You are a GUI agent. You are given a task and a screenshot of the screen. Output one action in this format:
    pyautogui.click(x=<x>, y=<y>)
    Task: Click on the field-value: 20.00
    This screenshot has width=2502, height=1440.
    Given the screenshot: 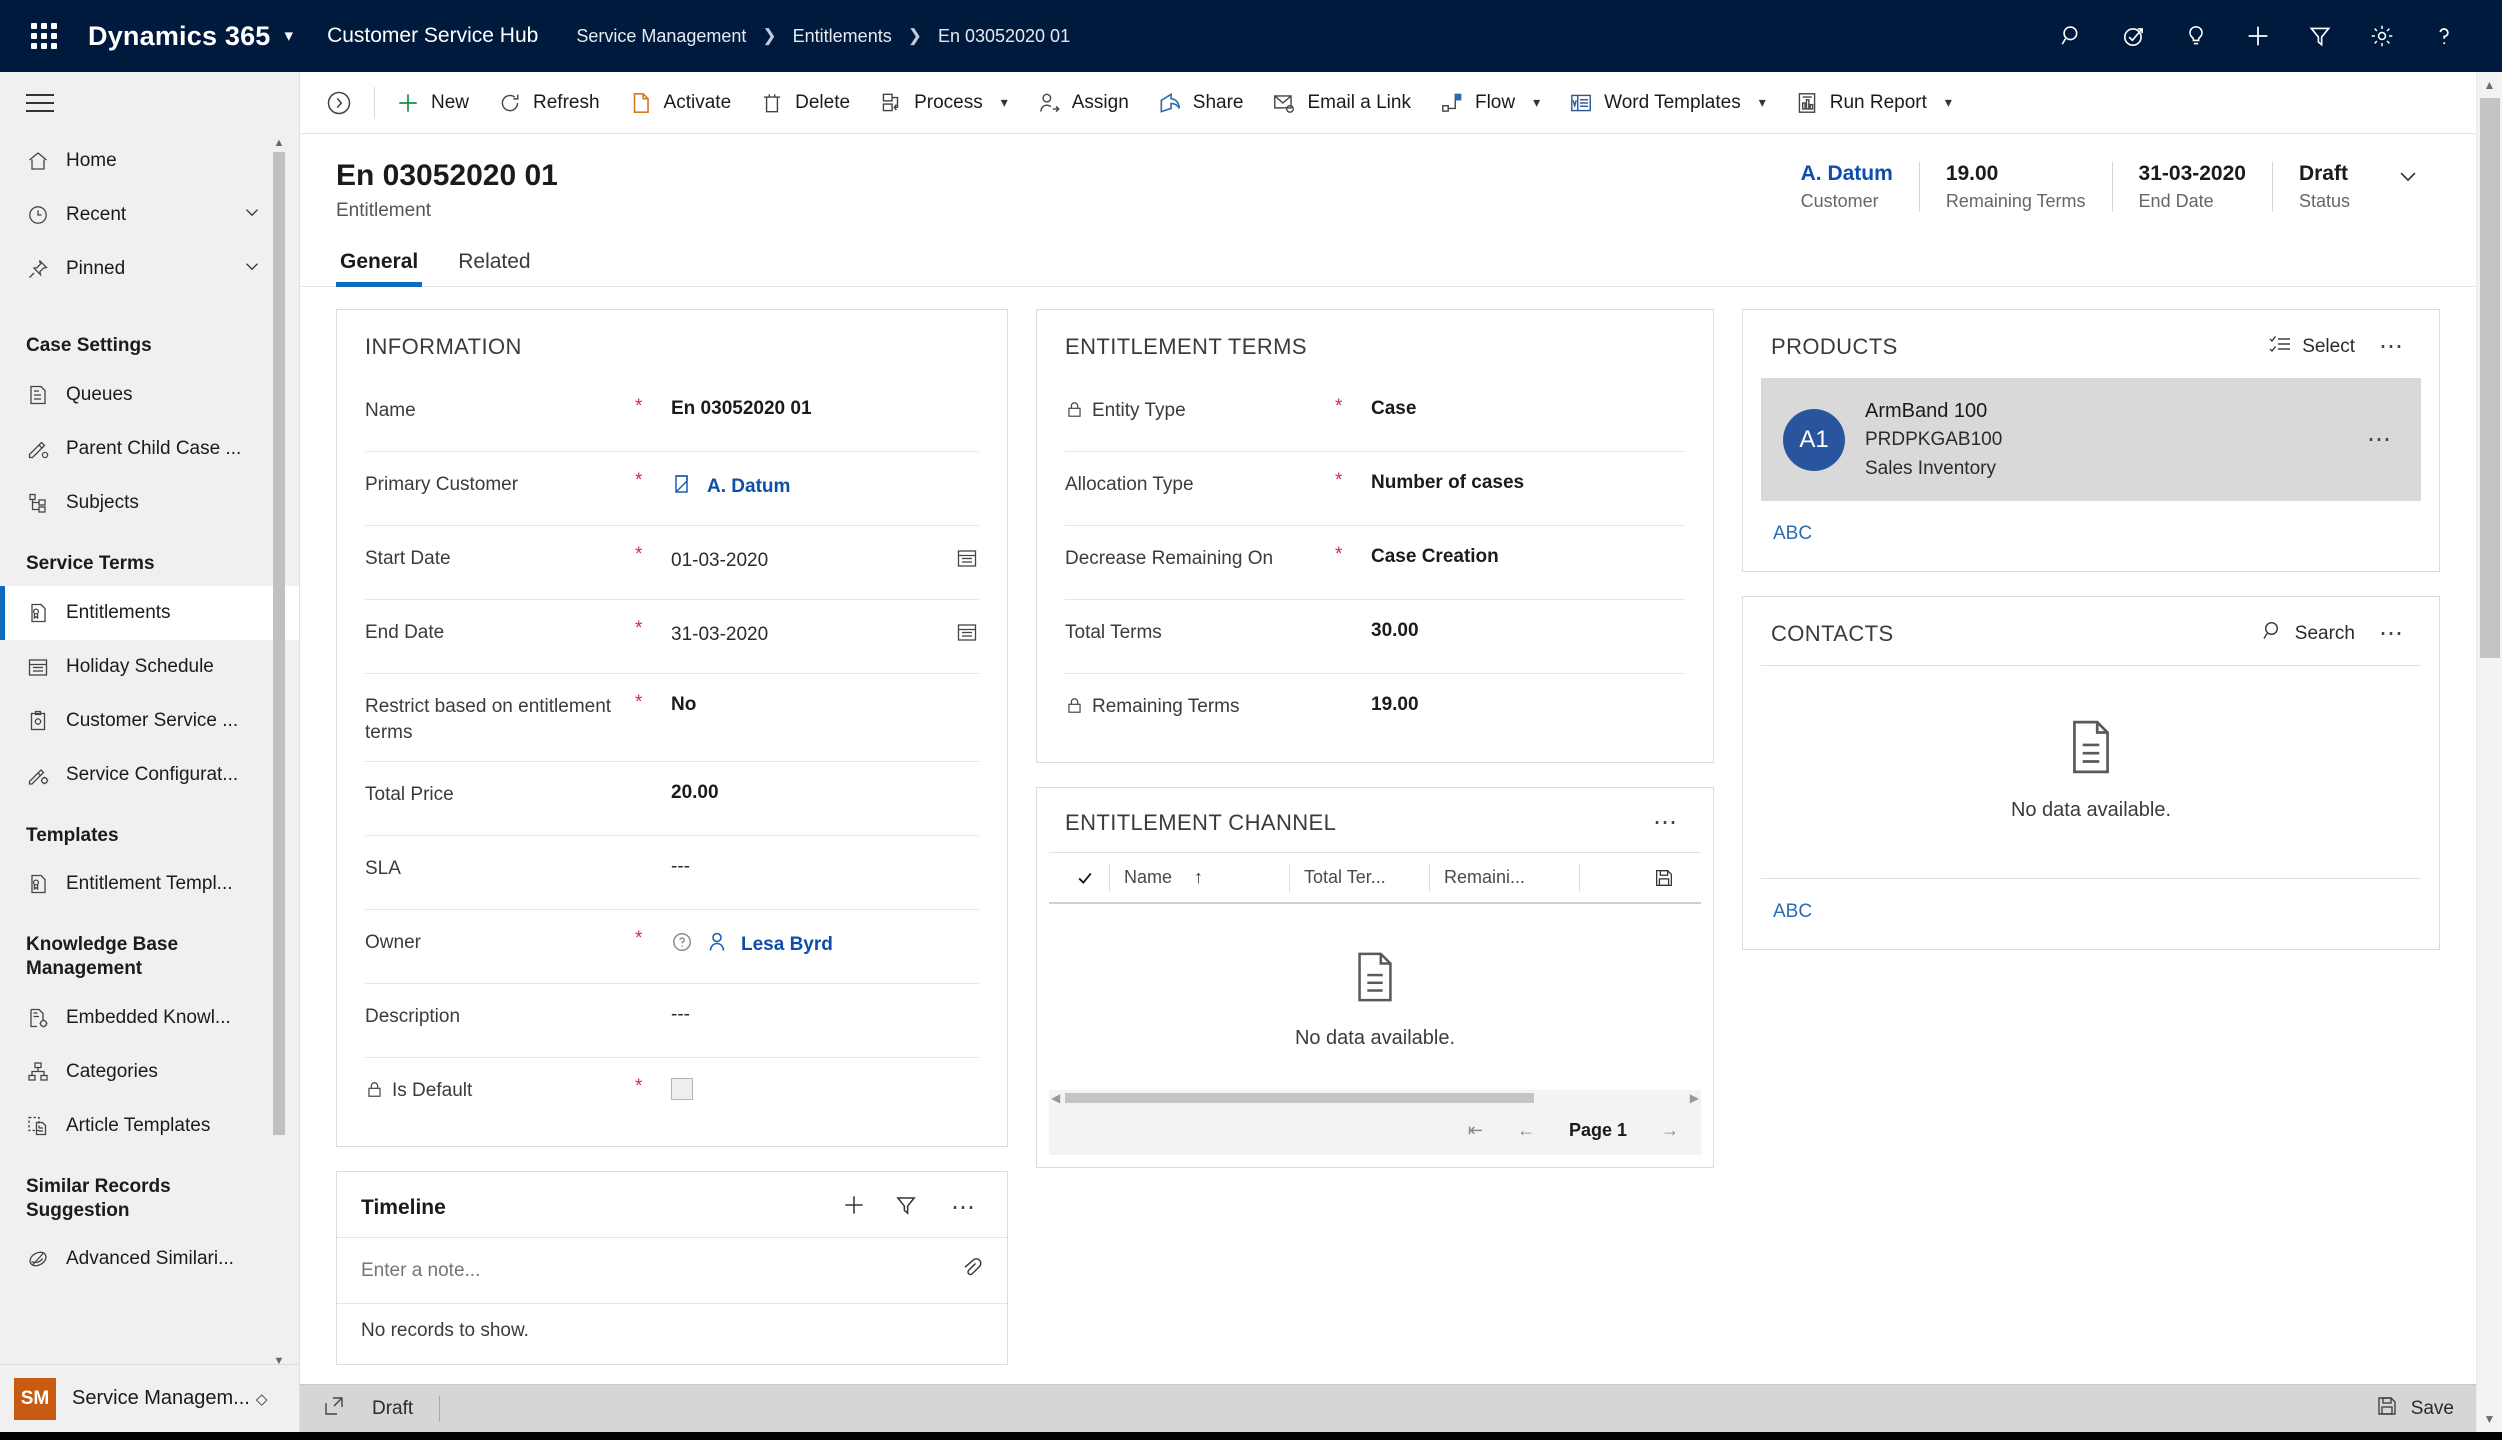 What is the action you would take?
    pyautogui.click(x=695, y=793)
    